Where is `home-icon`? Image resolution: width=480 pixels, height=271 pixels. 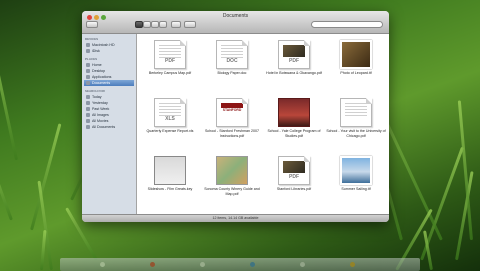 home-icon is located at coordinates (88, 65).